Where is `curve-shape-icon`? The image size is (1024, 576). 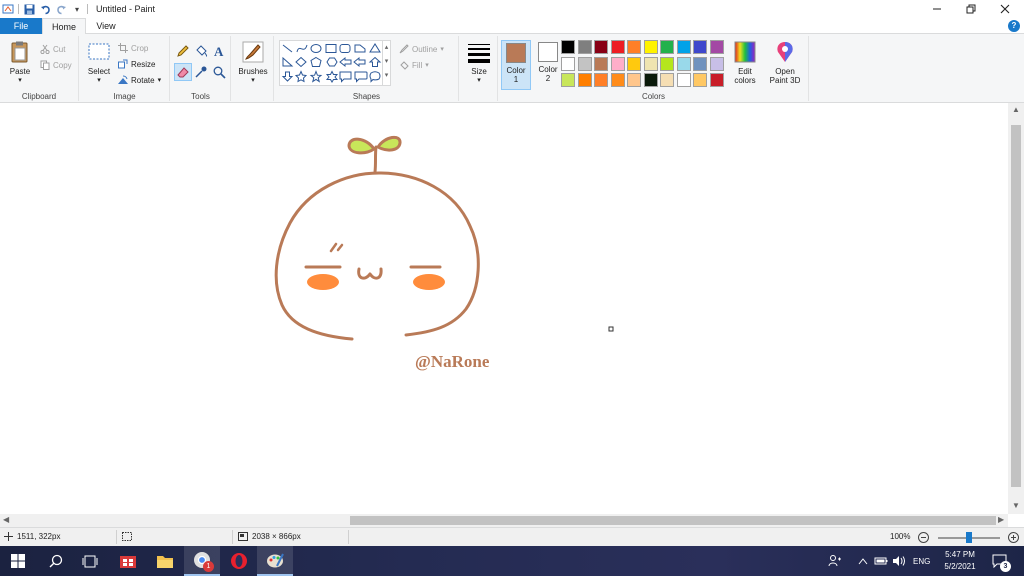
curve-shape-icon is located at coordinates (302, 48).